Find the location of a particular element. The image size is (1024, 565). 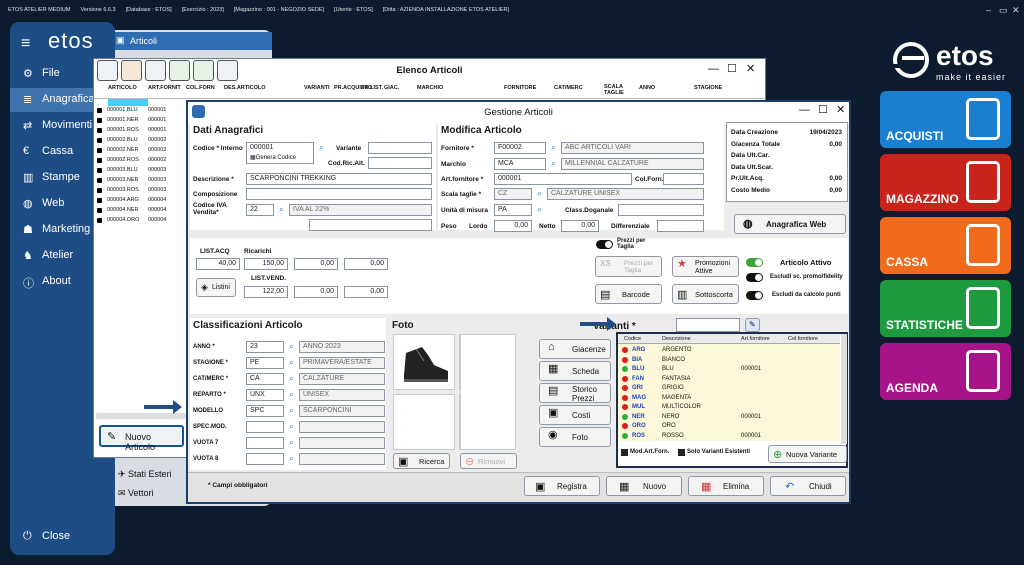

submenu-vettori: ✉ Vettori is located at coordinates (136, 493).